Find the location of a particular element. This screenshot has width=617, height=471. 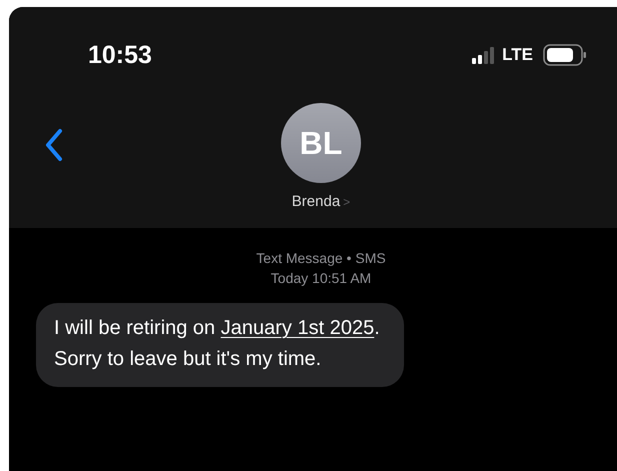

battery-icon is located at coordinates (565, 55).